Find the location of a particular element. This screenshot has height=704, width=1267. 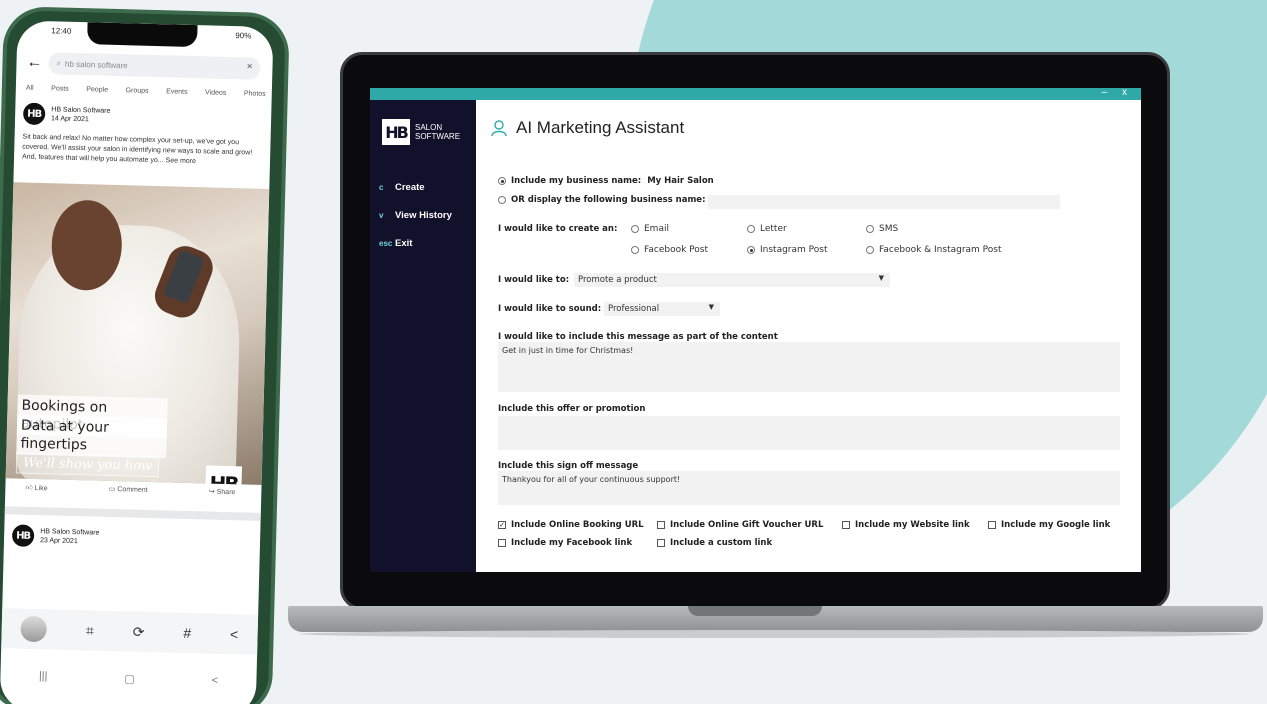

search-icon: ⌕ is located at coordinates (59, 63).